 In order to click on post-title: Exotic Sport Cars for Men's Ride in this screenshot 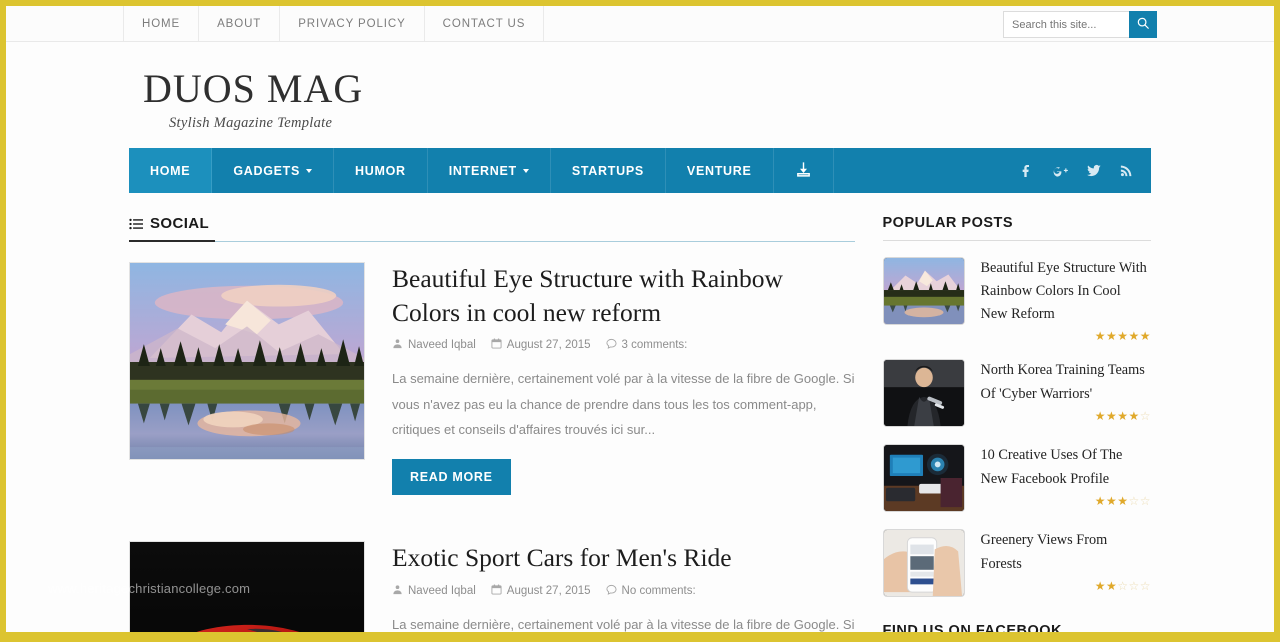, I will do `click(623, 558)`.